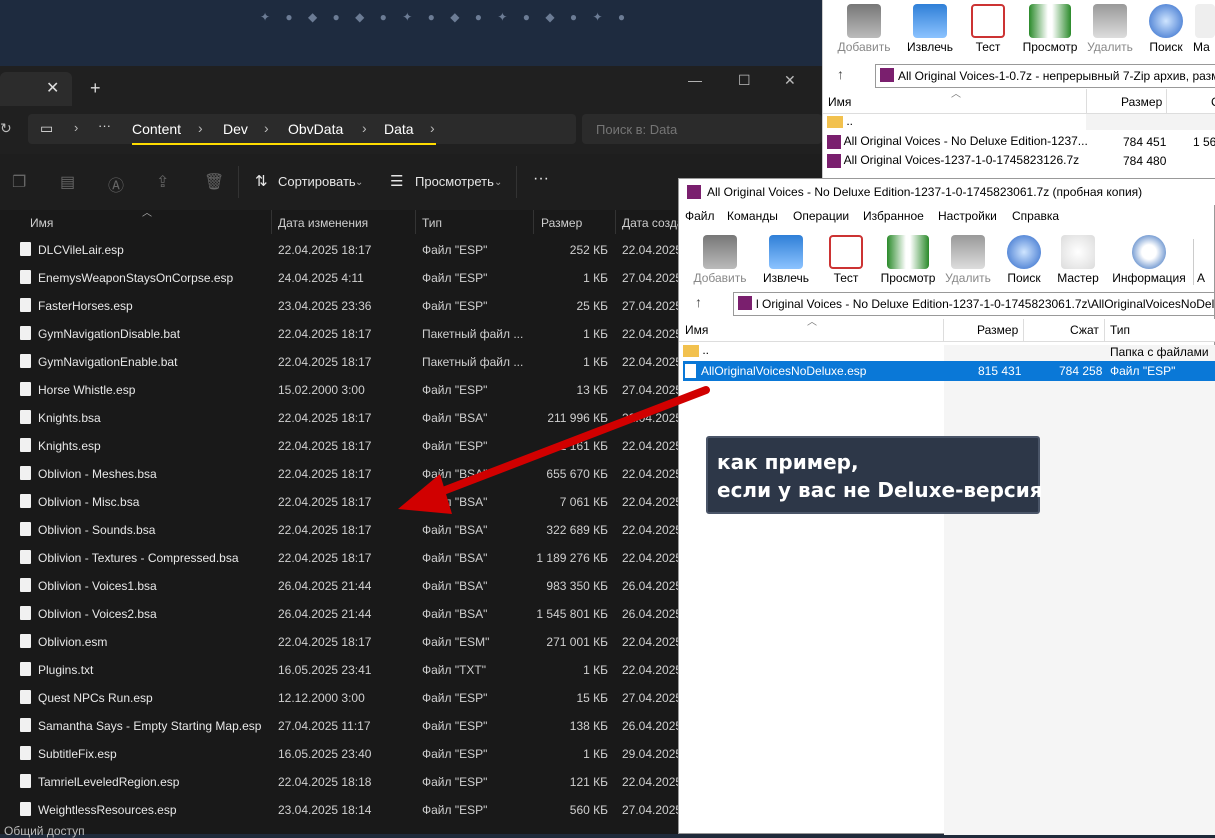 This screenshot has width=1215, height=838. What do you see at coordinates (706, 129) in the screenshot?
I see `search-input` at bounding box center [706, 129].